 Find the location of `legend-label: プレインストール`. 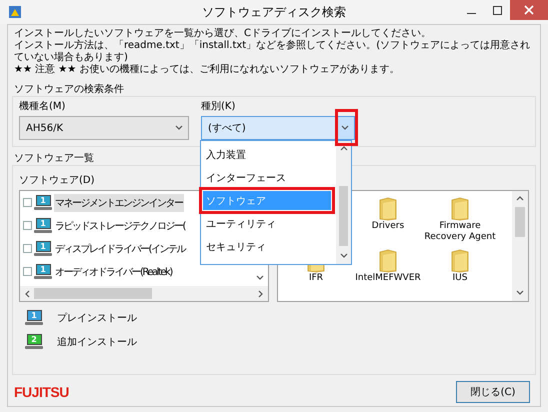

legend-label: プレインストール is located at coordinates (97, 318).